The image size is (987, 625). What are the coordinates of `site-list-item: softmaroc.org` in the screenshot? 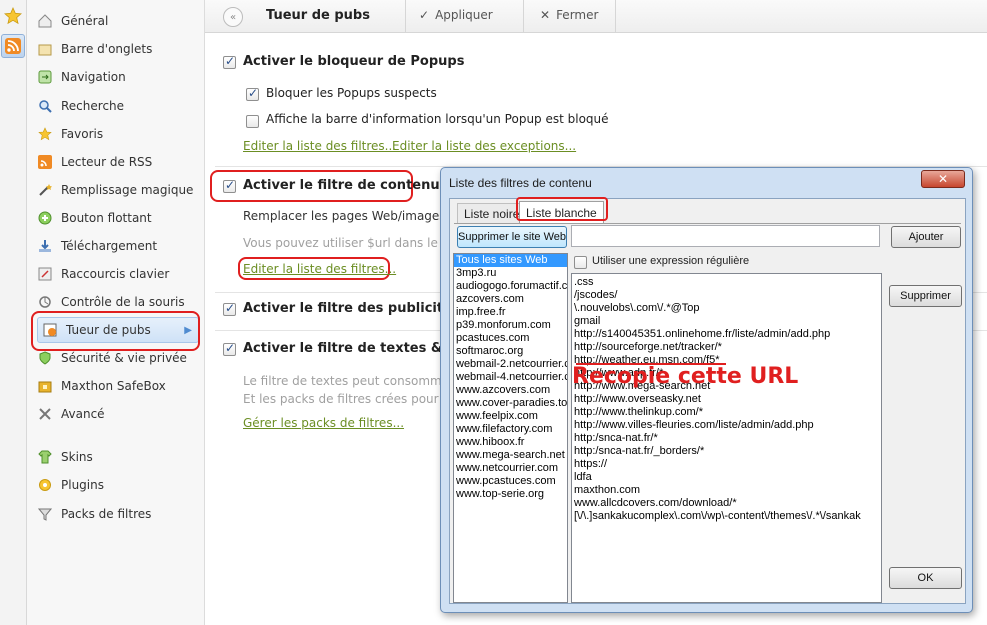 It's located at (510, 351).